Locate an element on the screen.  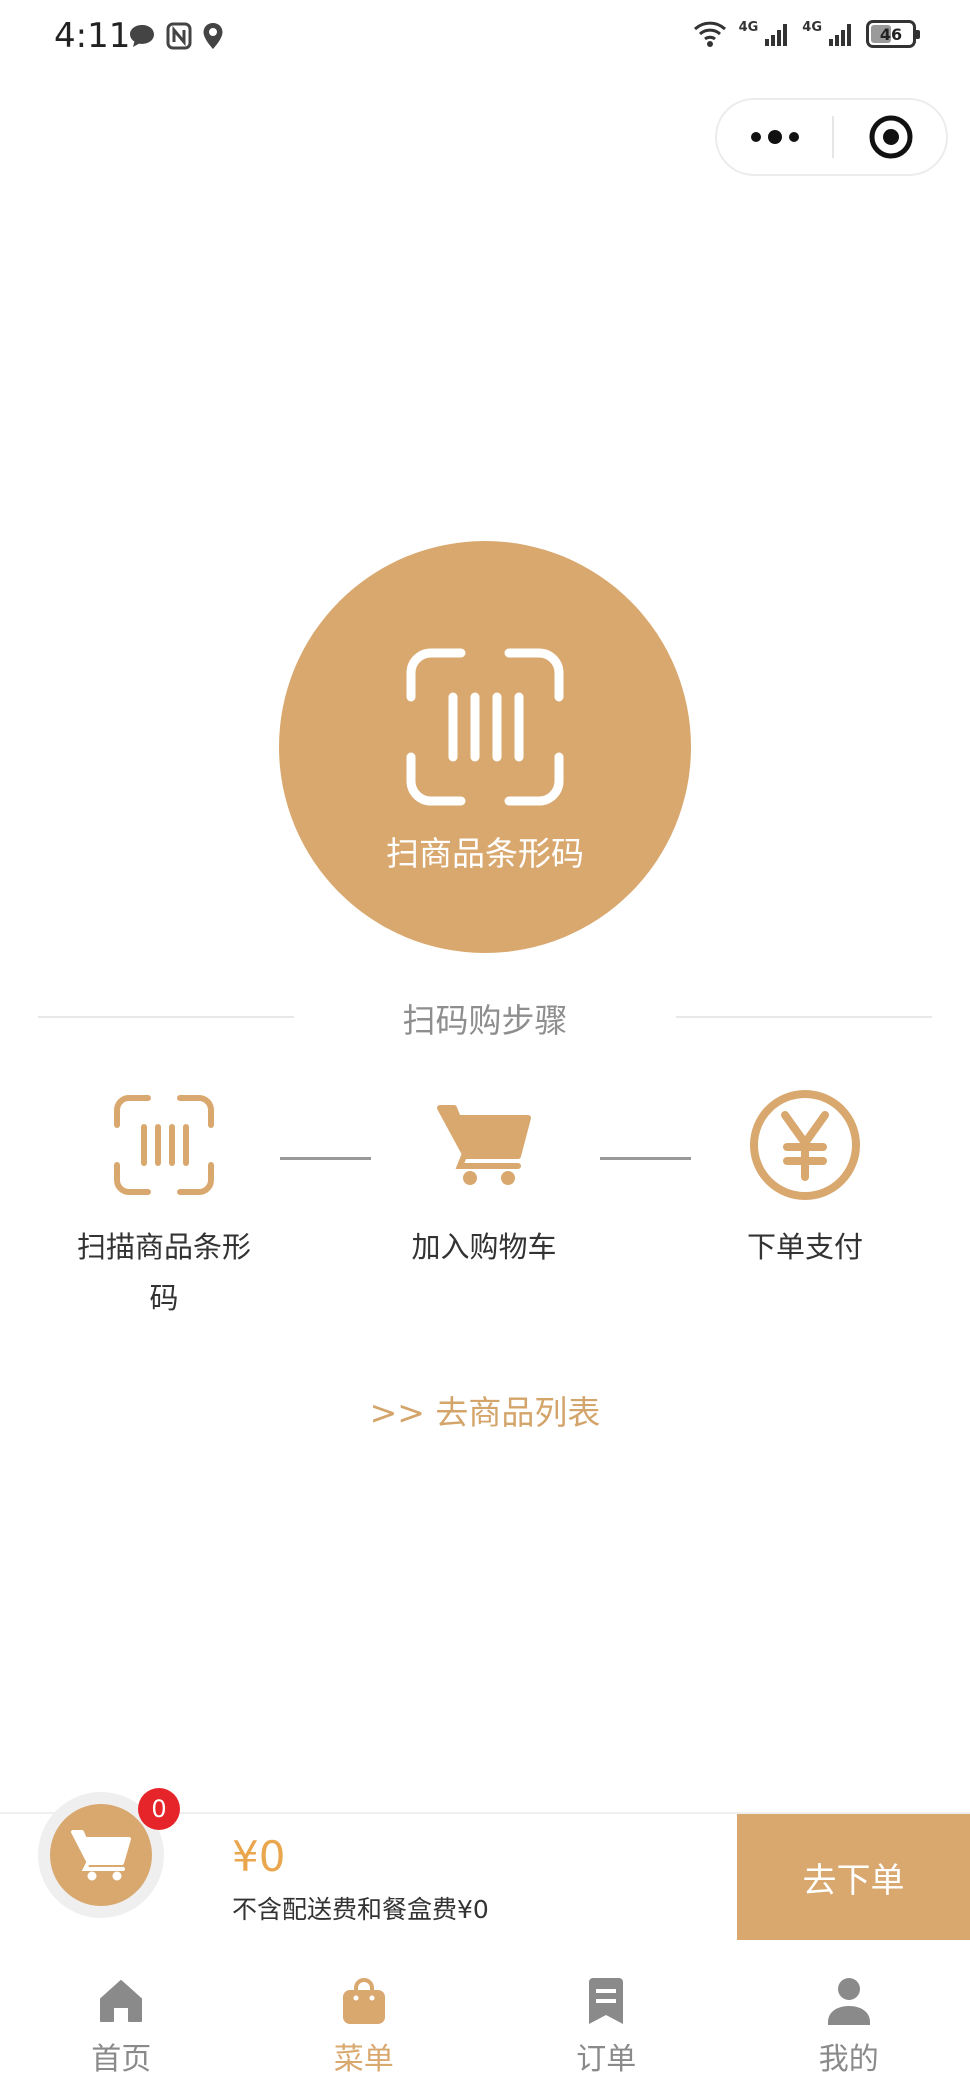
more-button is located at coordinates (775, 137).